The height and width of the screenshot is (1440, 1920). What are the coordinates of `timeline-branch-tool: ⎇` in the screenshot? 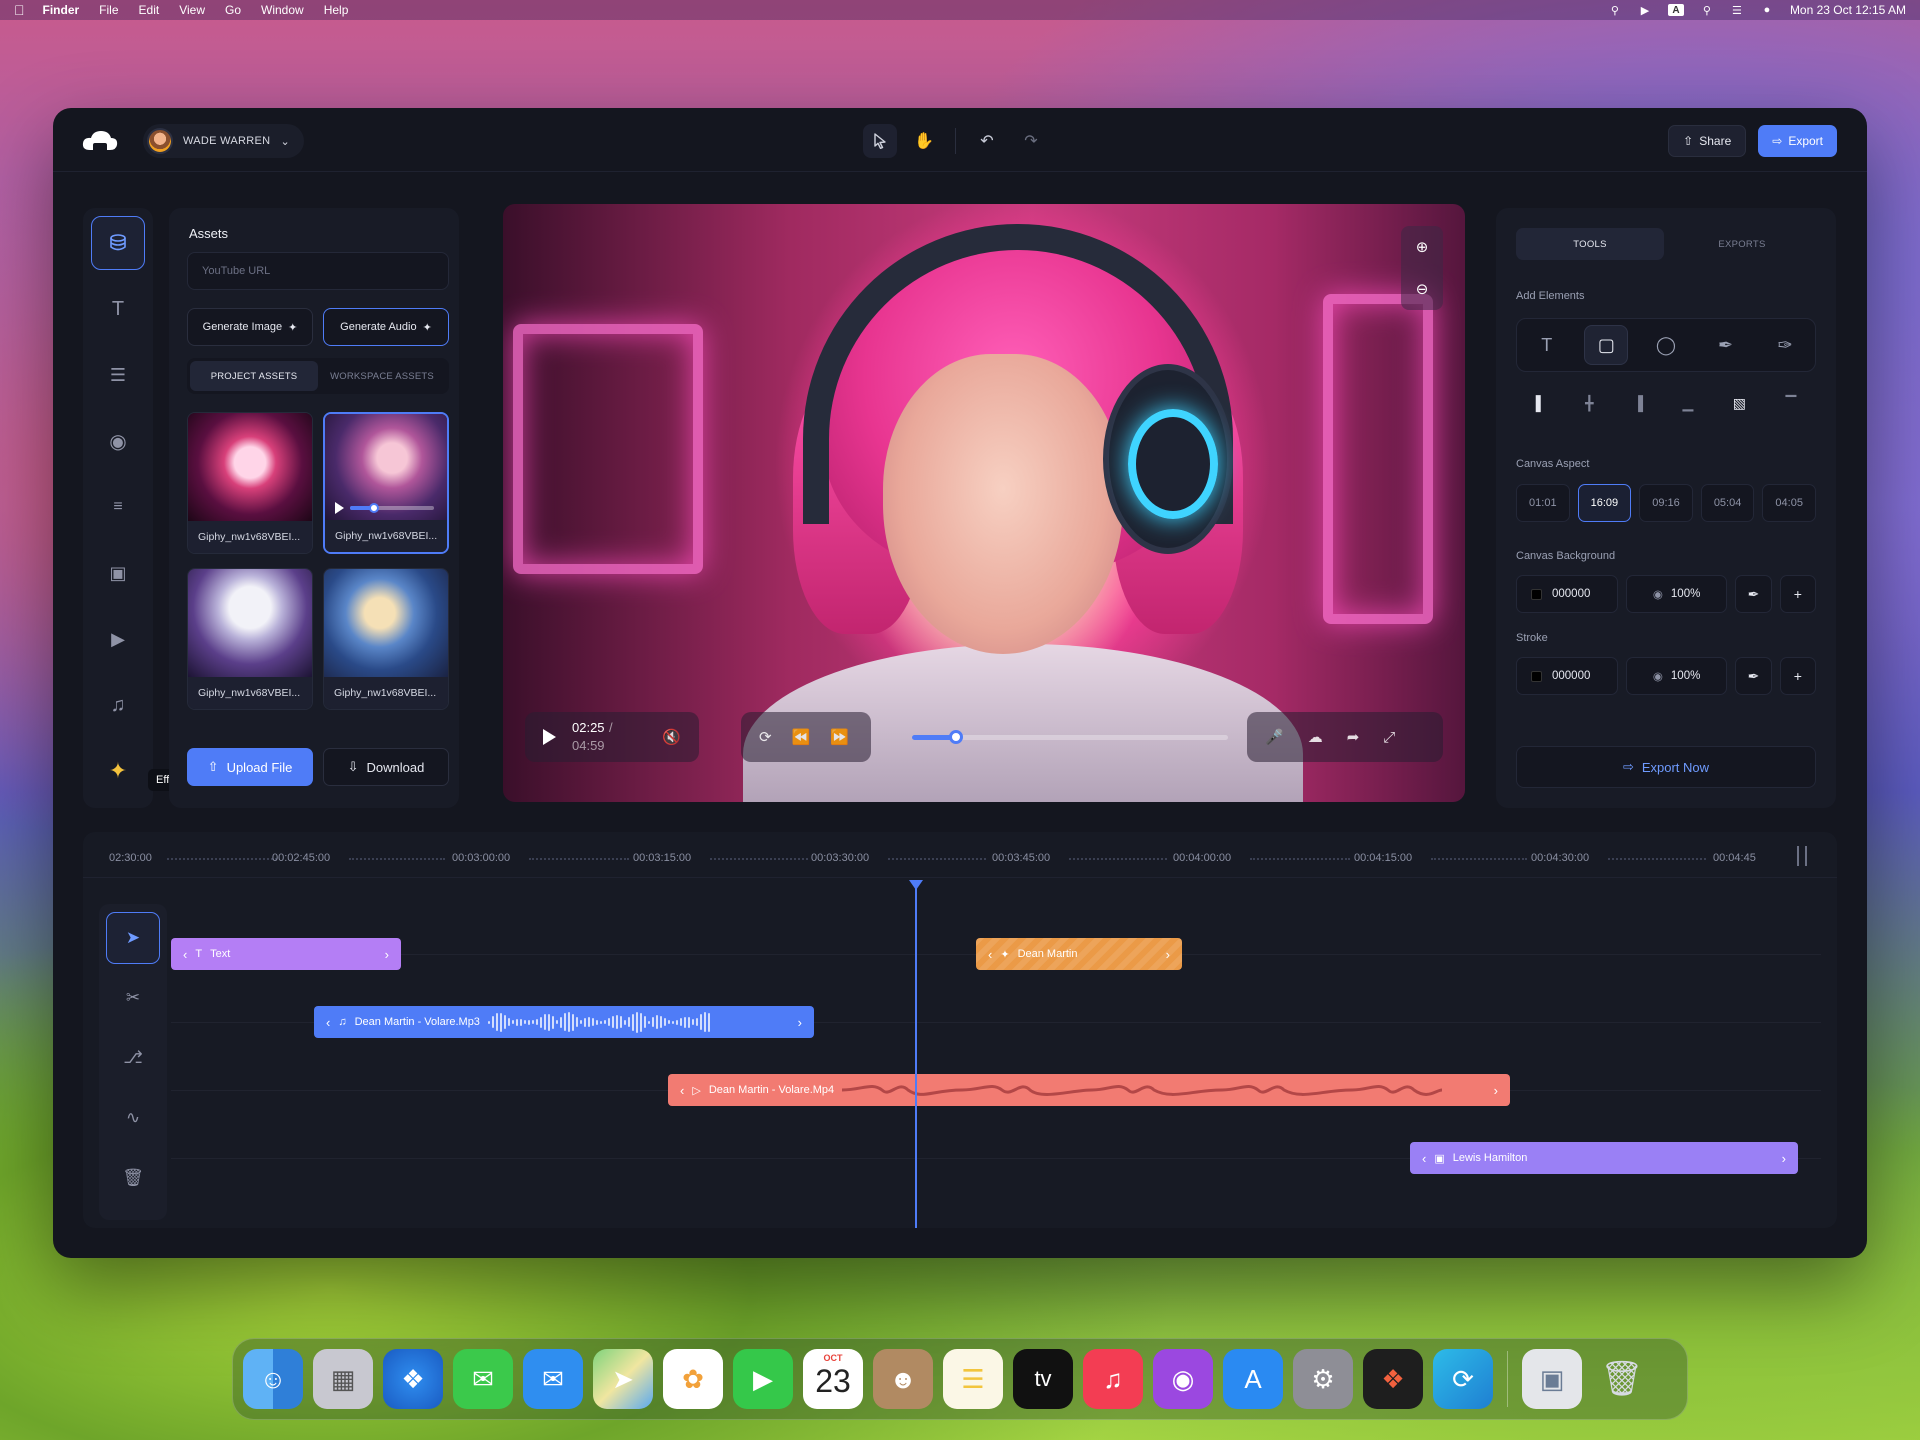 It's located at (133, 1058).